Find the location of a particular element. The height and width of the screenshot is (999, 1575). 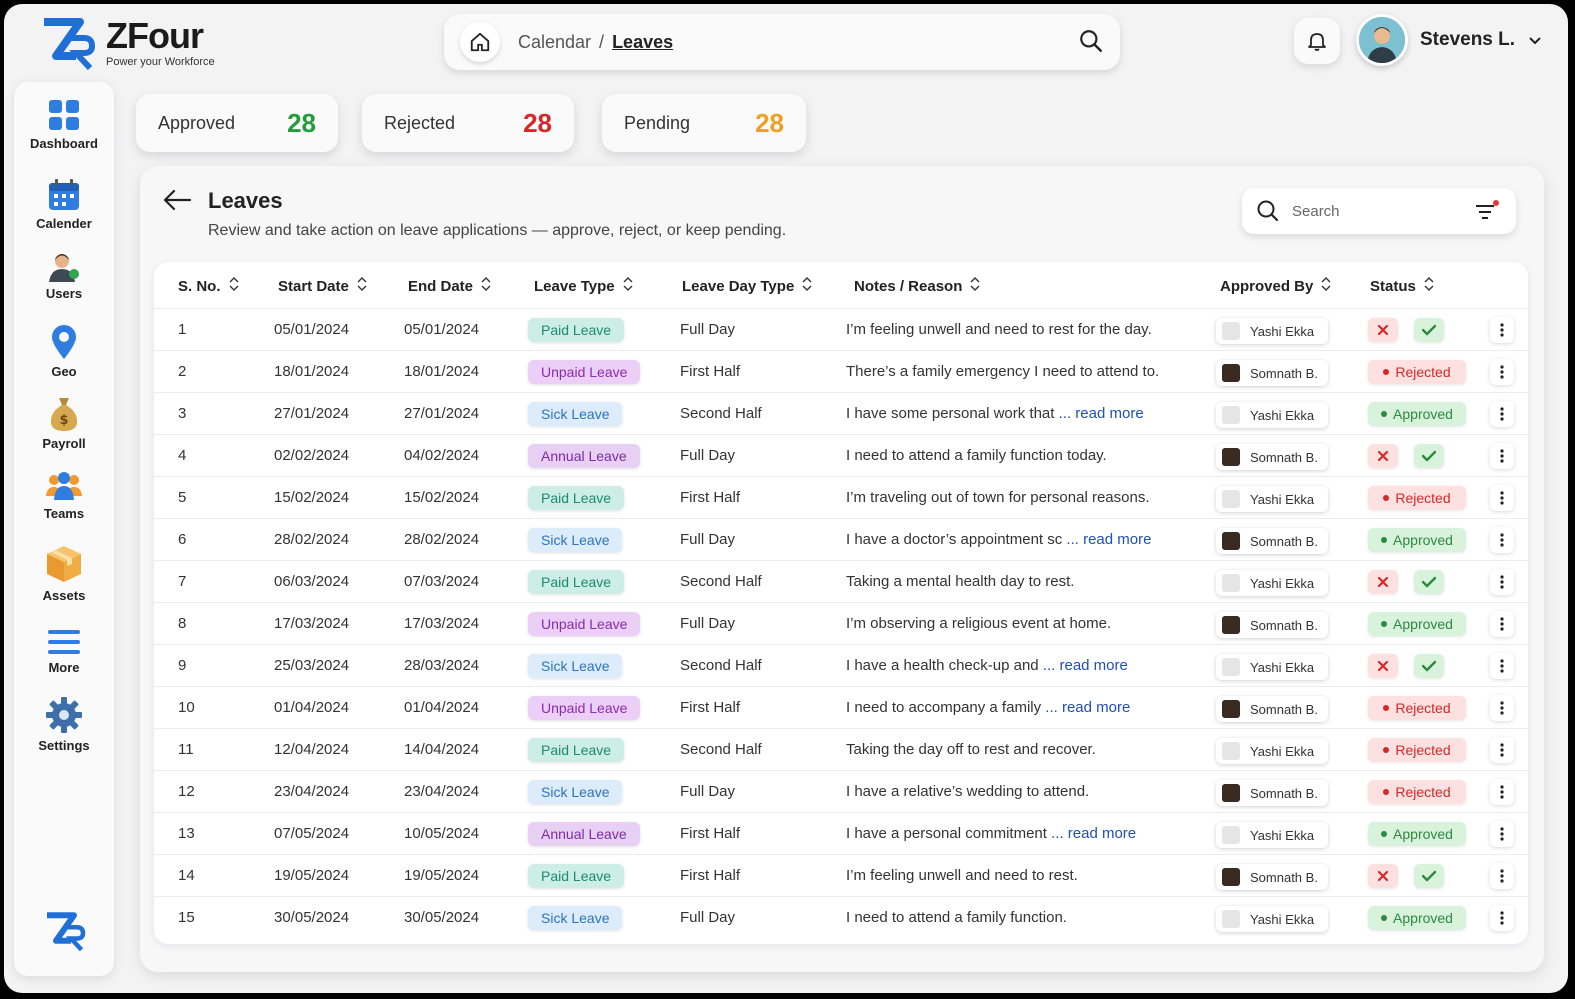

home-button is located at coordinates (480, 42).